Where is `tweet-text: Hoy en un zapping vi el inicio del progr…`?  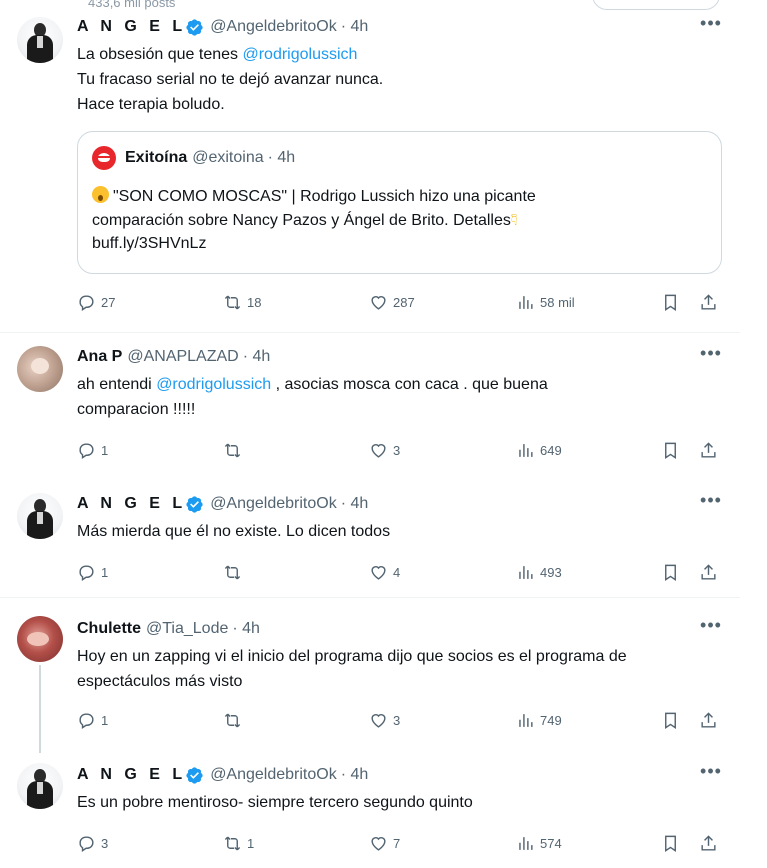 tweet-text: Hoy en un zapping vi el inicio del progr… is located at coordinates (402, 669).